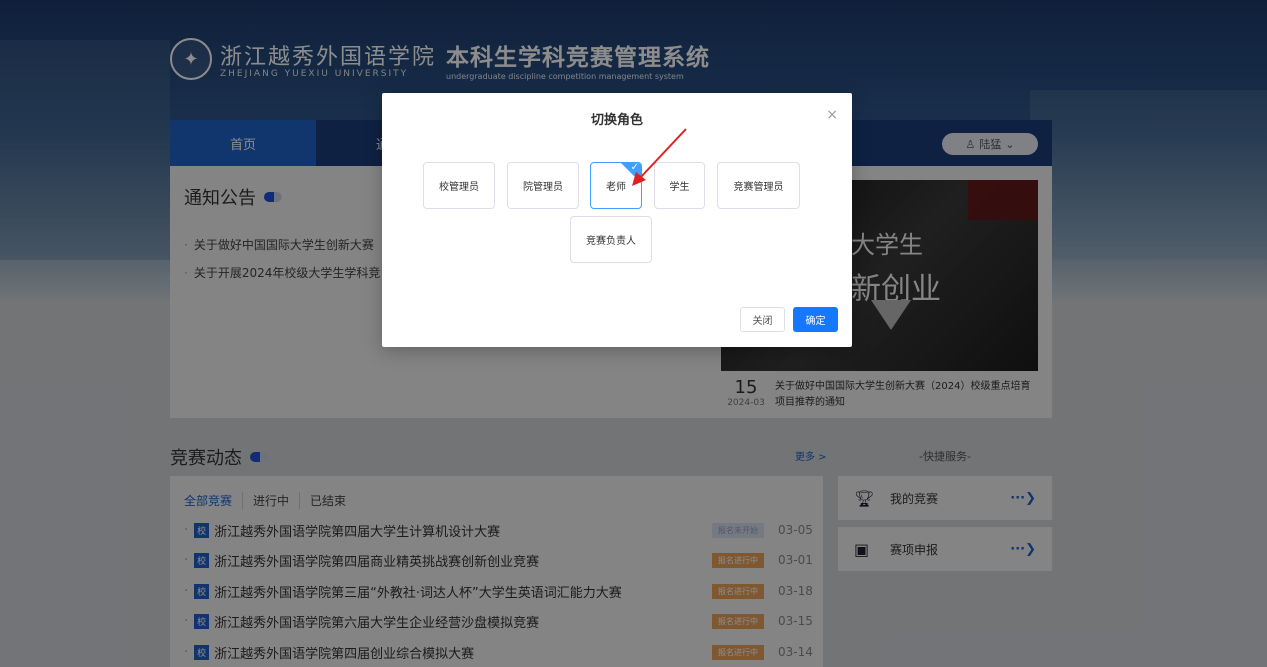 This screenshot has height=667, width=1267. I want to click on role-college-admin: 院管理员, so click(543, 185).